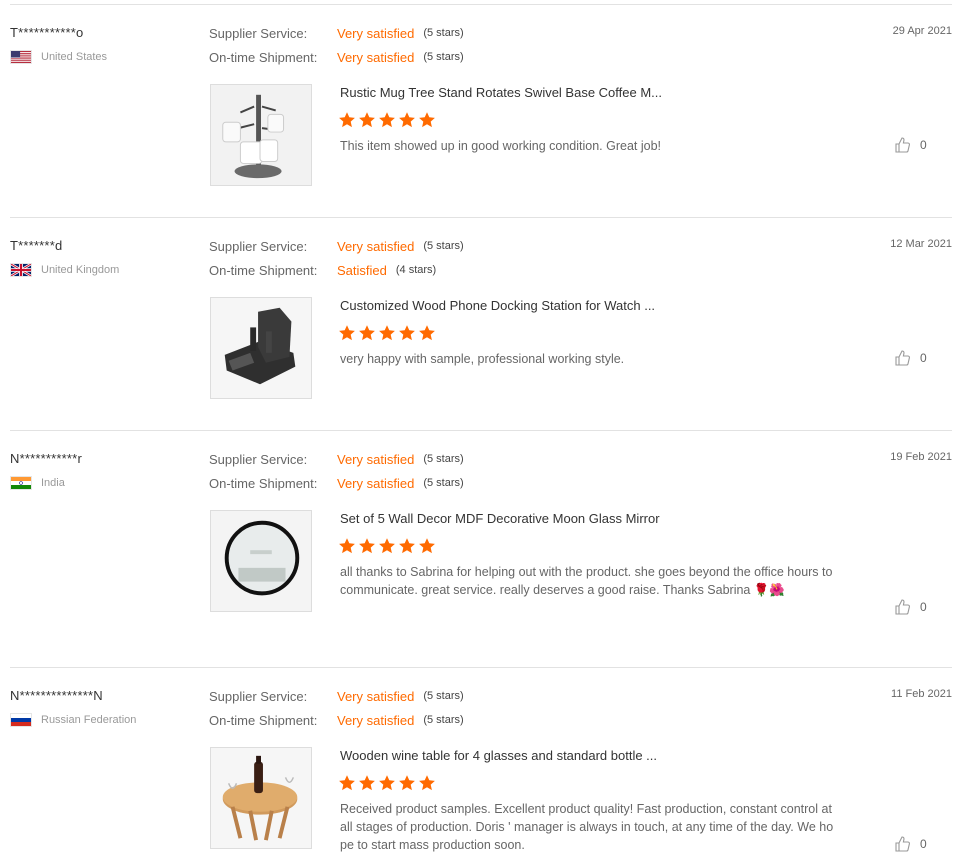  What do you see at coordinates (21, 57) in the screenshot?
I see `us-flag-icon` at bounding box center [21, 57].